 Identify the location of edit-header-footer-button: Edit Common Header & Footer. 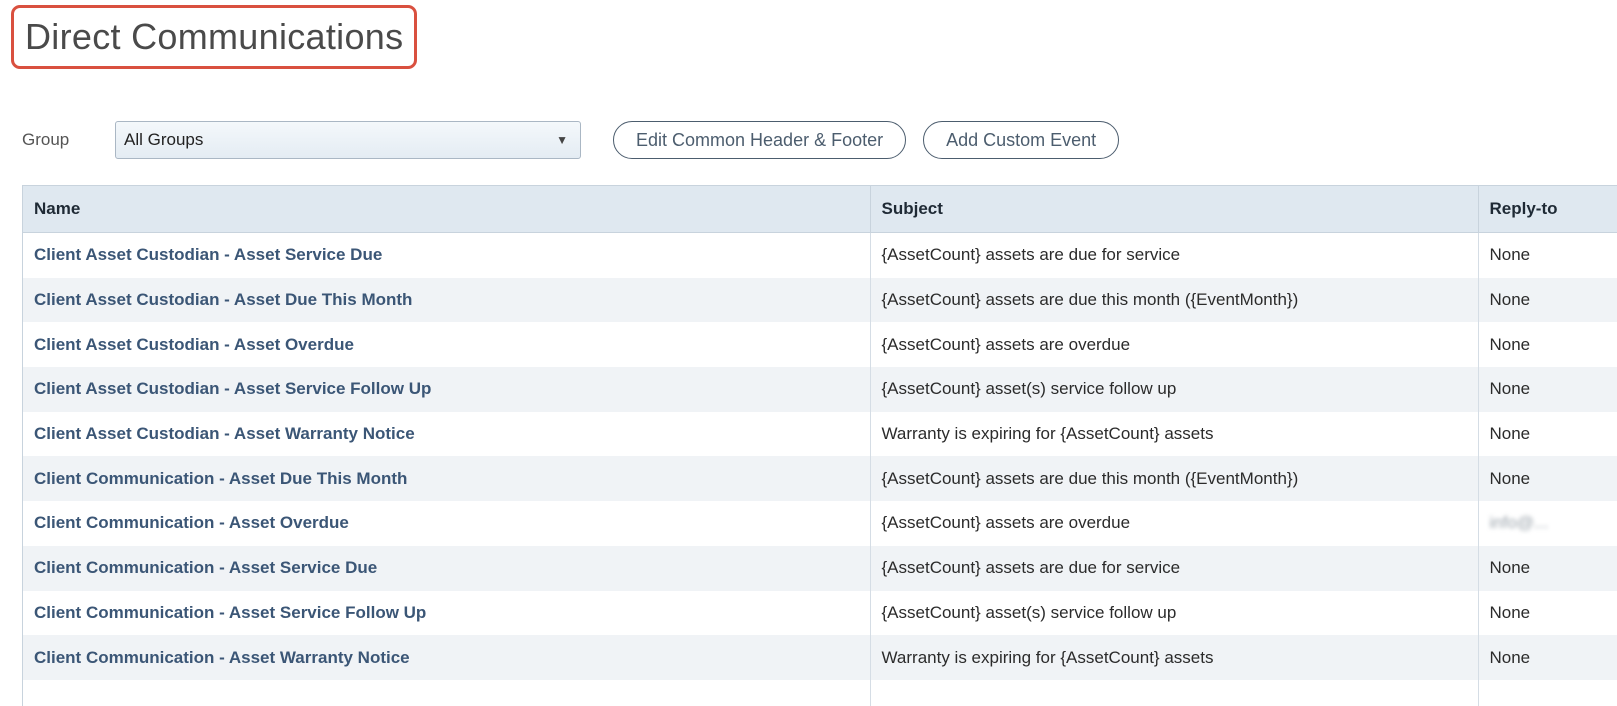
(760, 140).